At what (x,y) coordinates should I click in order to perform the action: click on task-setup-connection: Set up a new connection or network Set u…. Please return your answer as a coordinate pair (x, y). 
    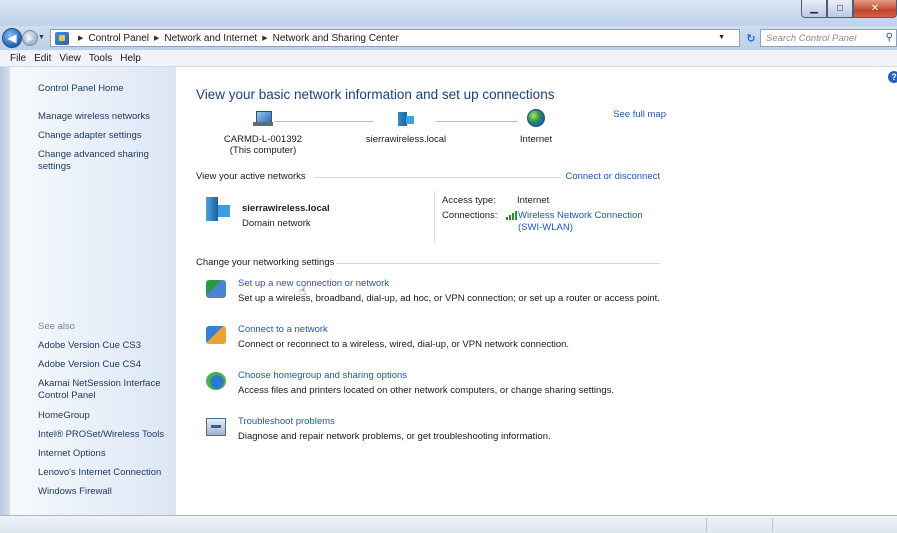
    Looking at the image, I should click on (436, 295).